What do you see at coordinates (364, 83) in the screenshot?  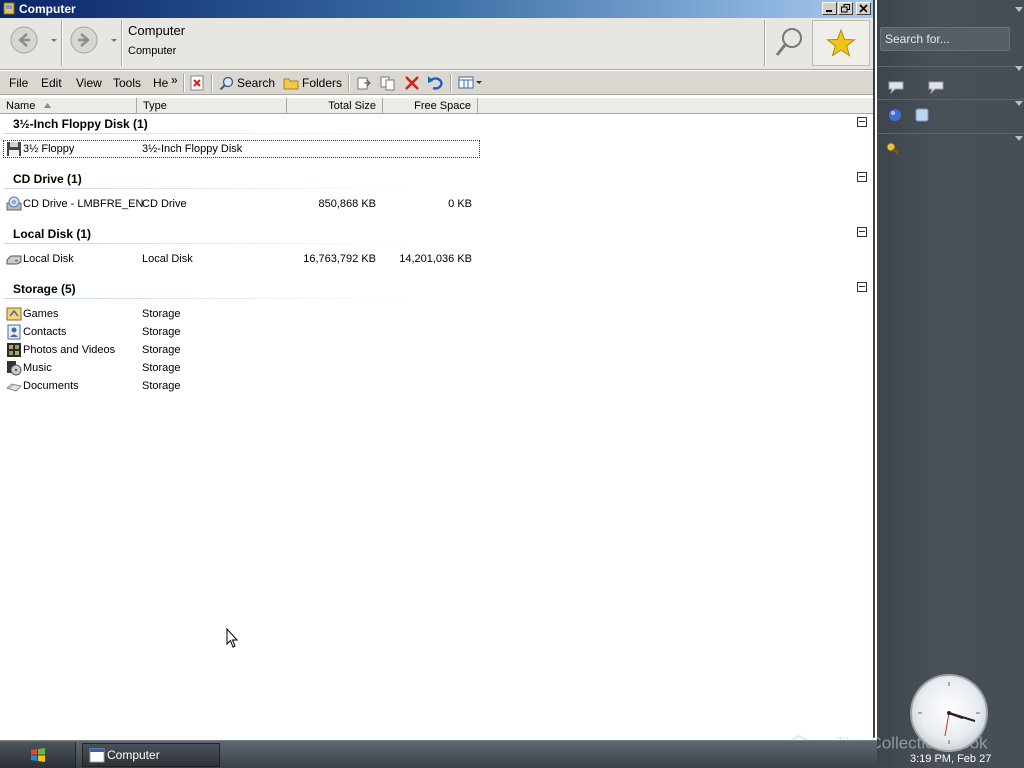 I see `move-to-icon` at bounding box center [364, 83].